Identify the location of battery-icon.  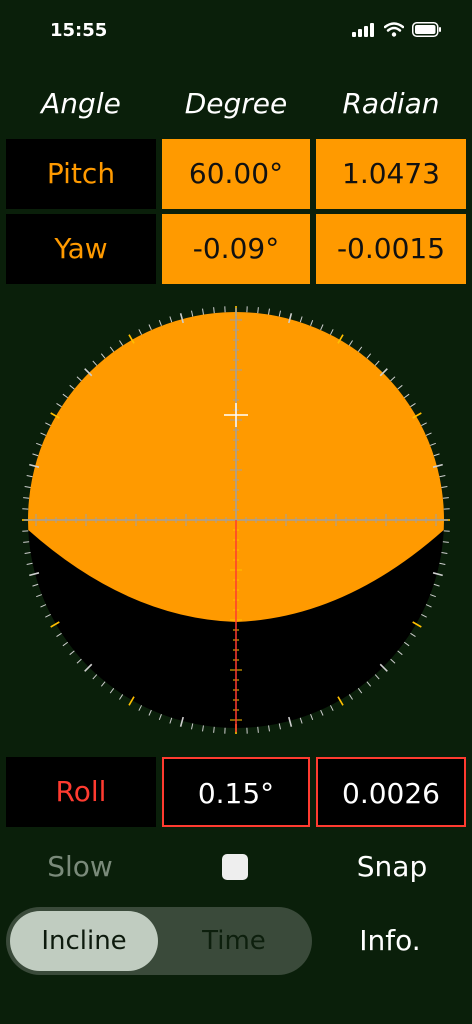
(426, 29).